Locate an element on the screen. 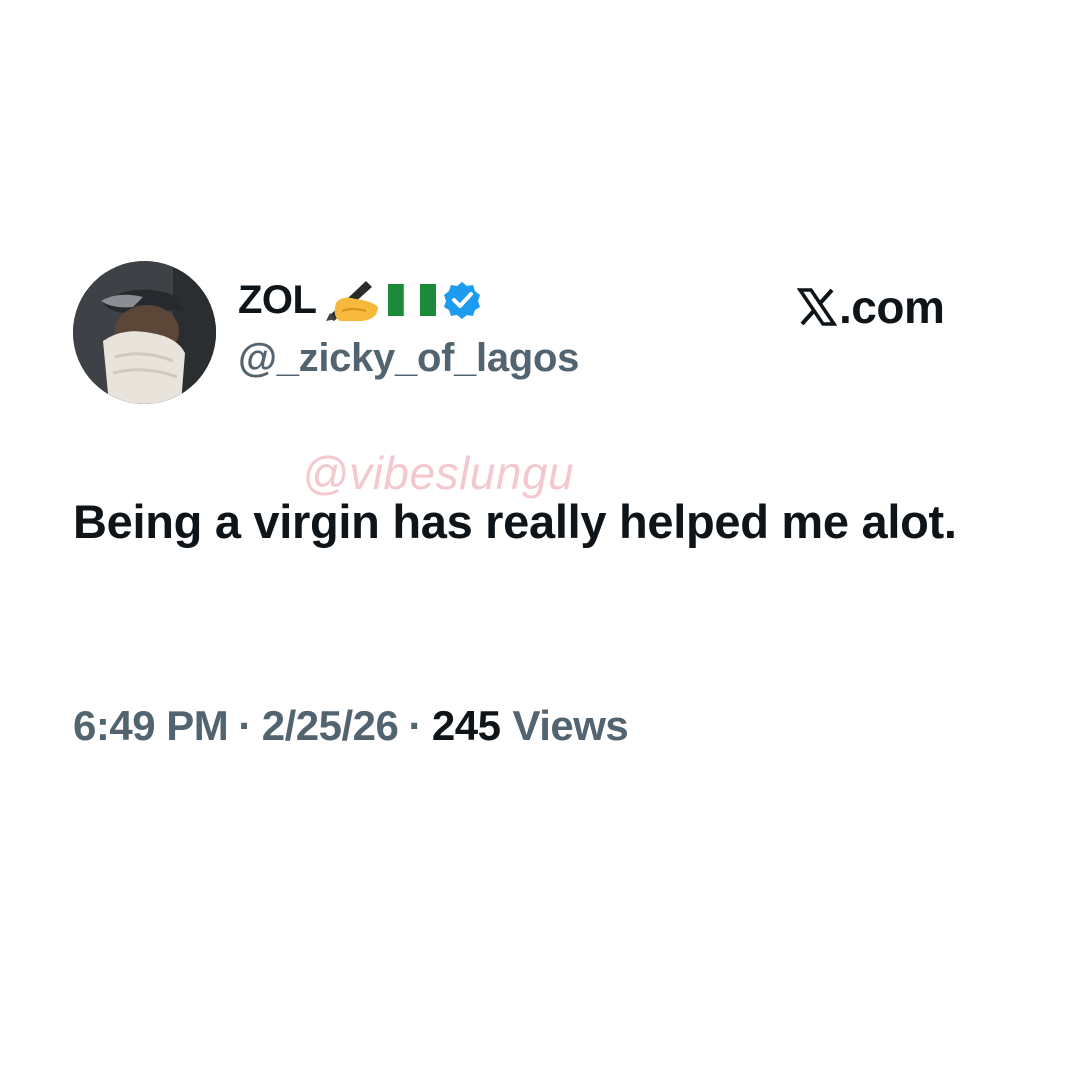 This screenshot has width=1080, height=1080. views-label: Views is located at coordinates (570, 725).